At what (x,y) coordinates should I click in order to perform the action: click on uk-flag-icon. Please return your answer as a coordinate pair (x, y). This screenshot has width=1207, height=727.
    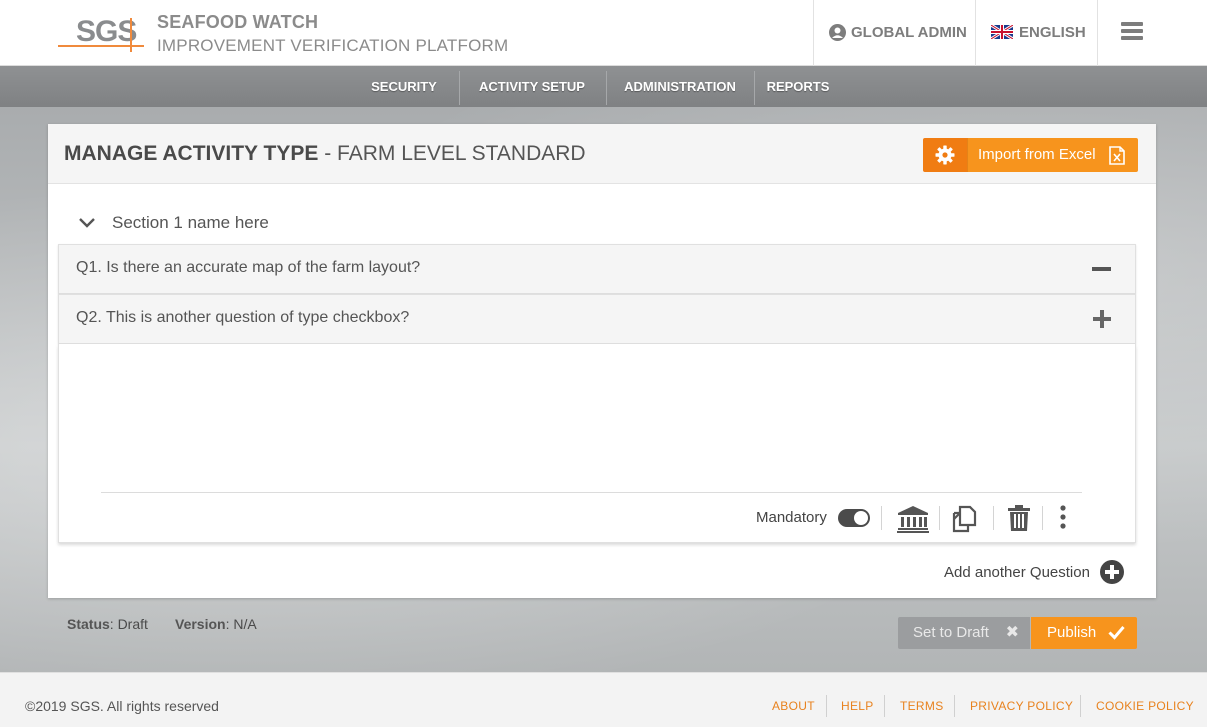
    Looking at the image, I should click on (1002, 32).